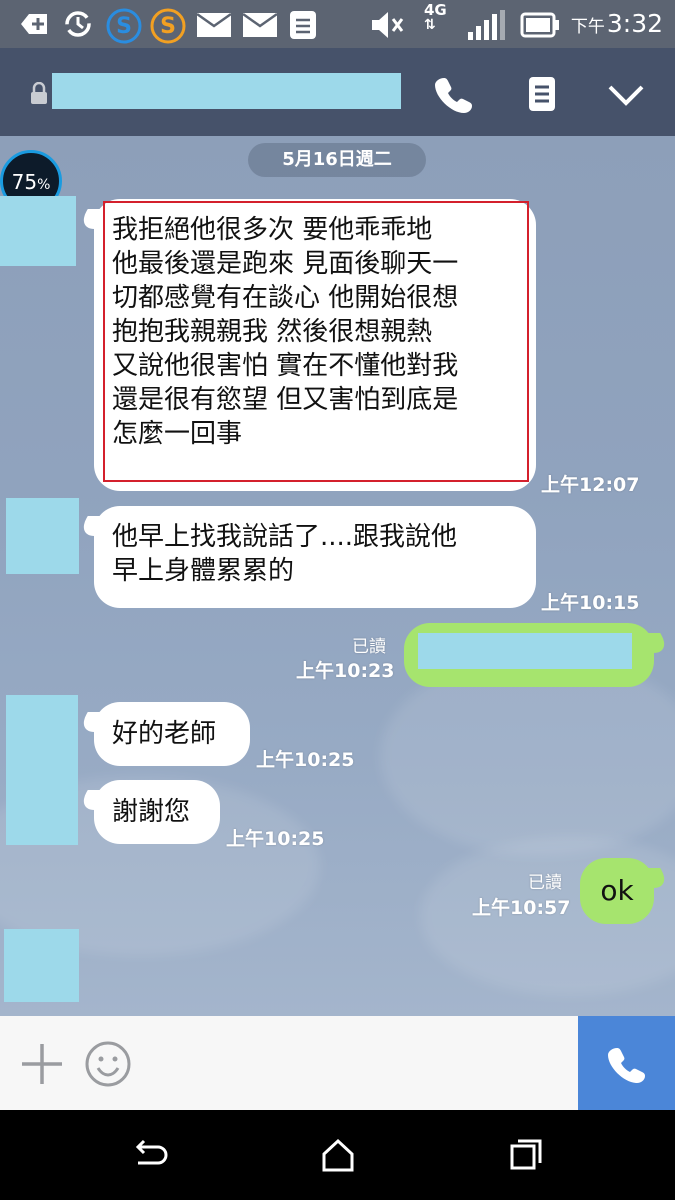 The width and height of the screenshot is (675, 1200). I want to click on sync-icon, so click(78, 24).